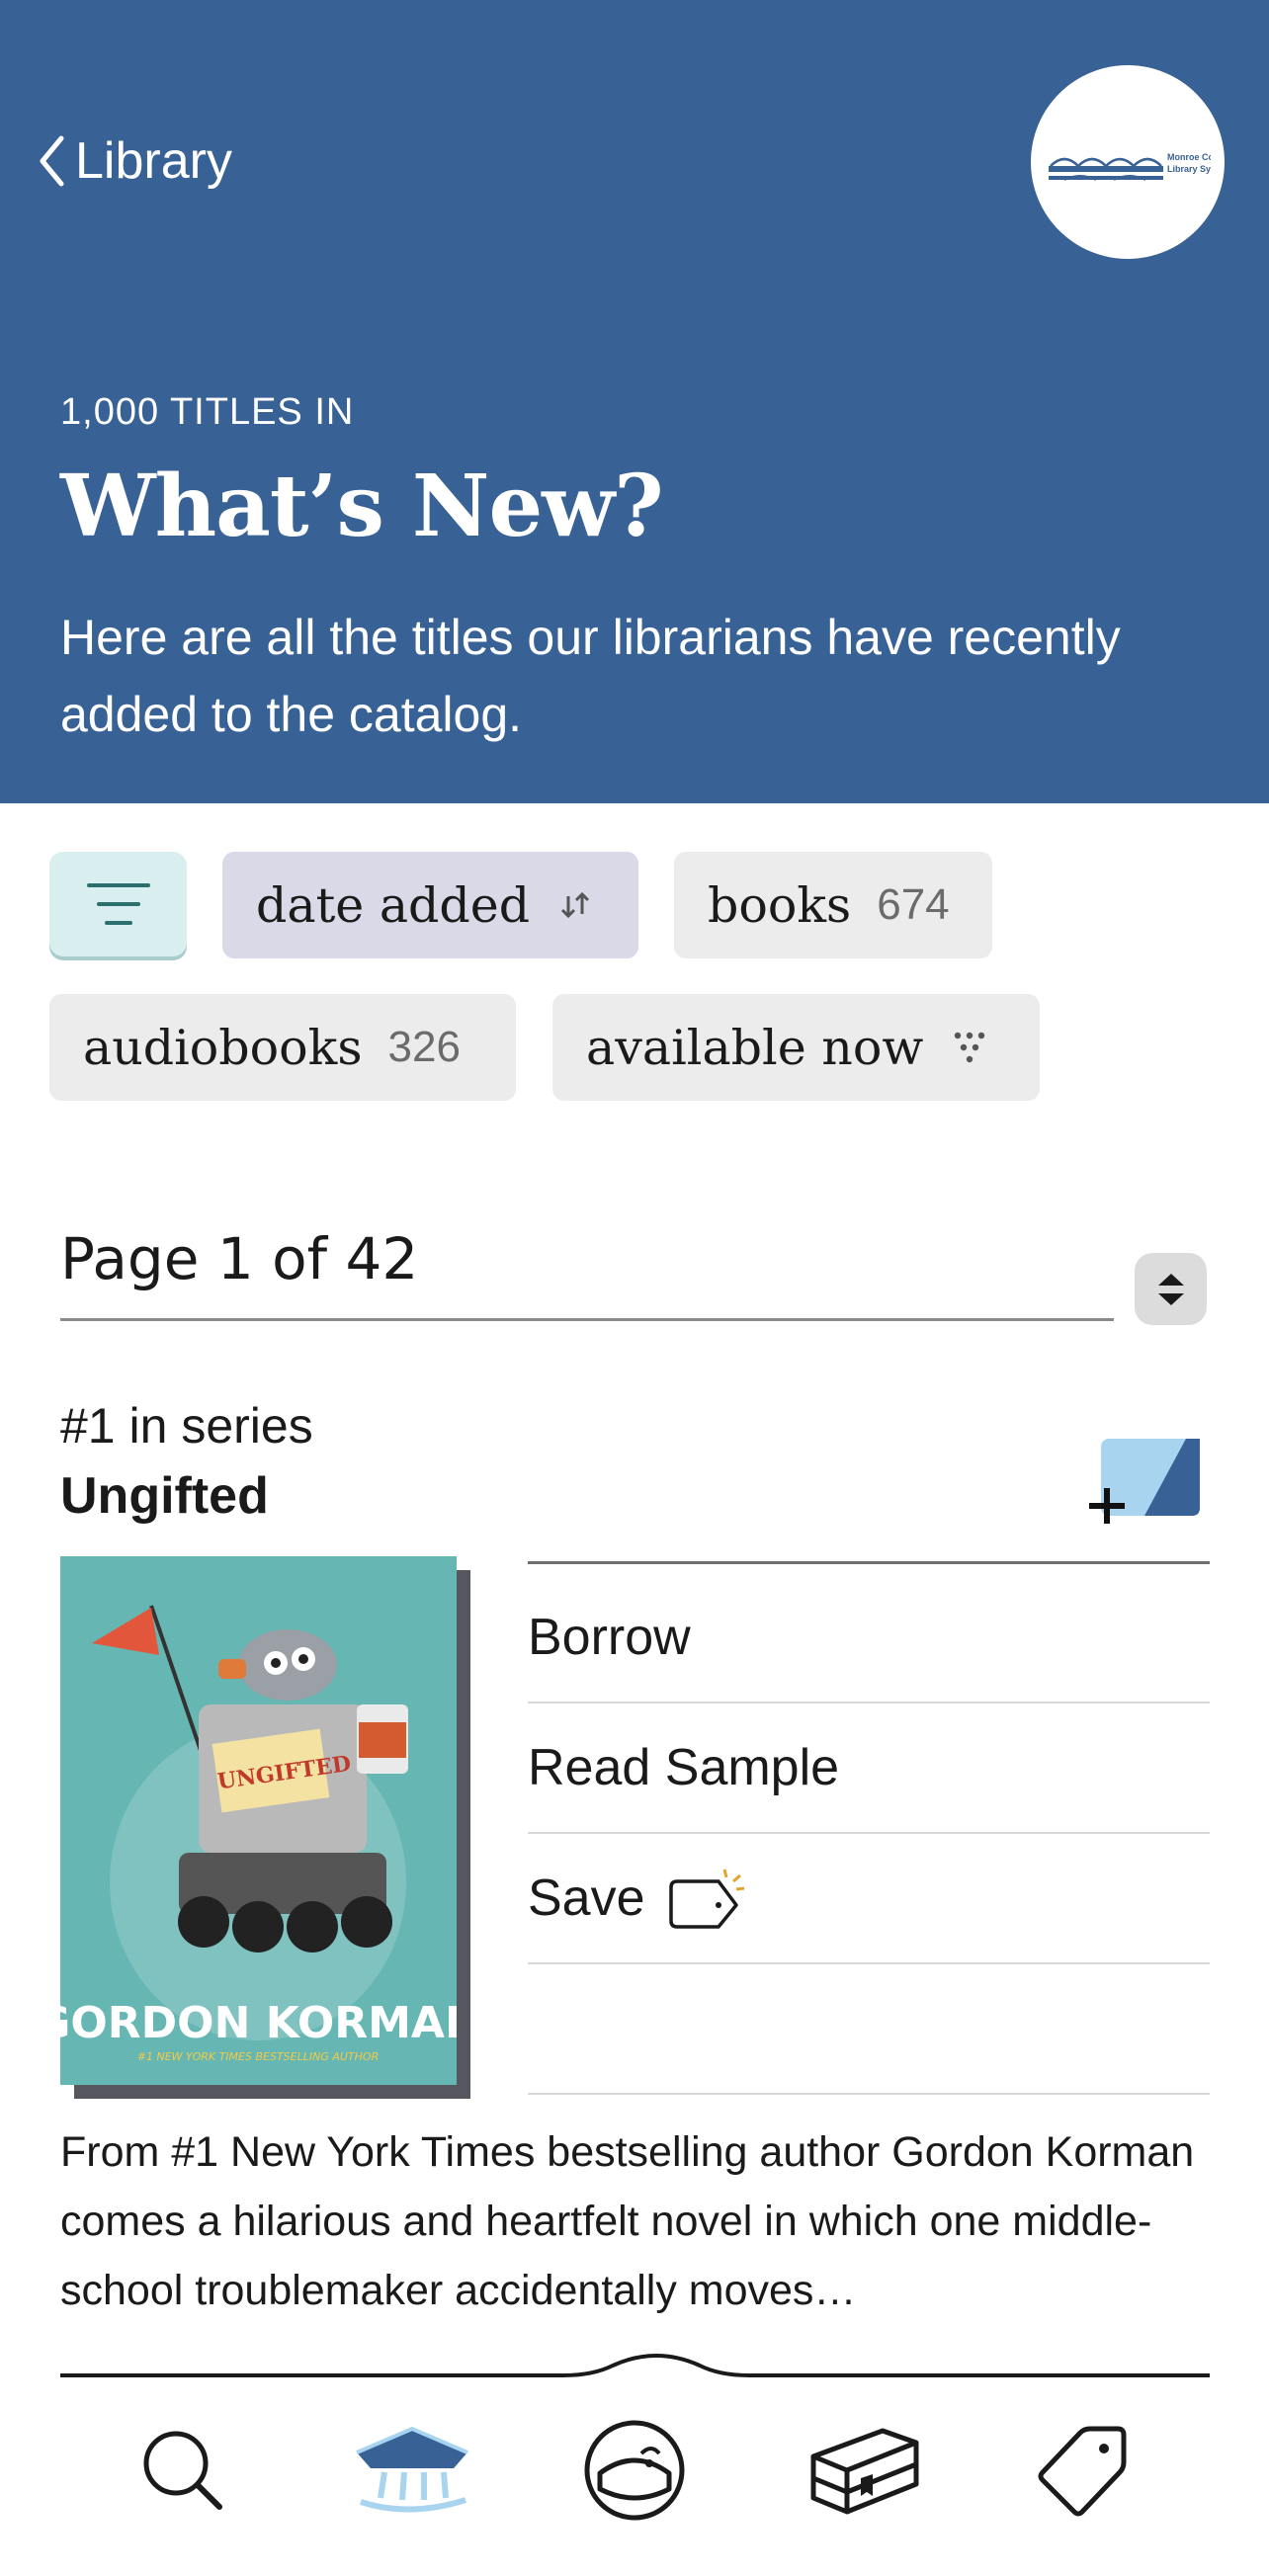 The image size is (1269, 2576). What do you see at coordinates (575, 905) in the screenshot?
I see `sort-arrows-icon` at bounding box center [575, 905].